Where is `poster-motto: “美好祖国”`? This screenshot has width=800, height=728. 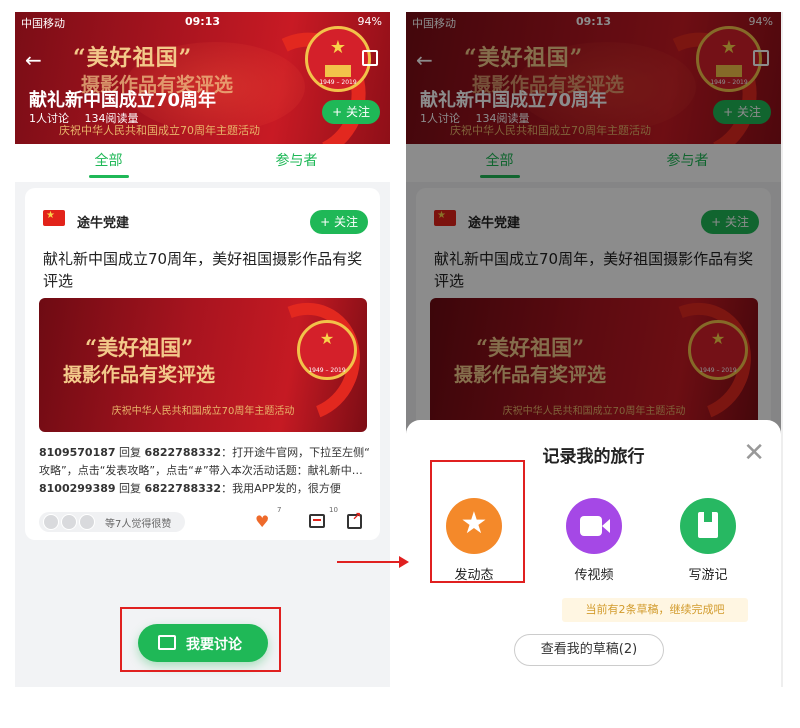 poster-motto: “美好祖国” is located at coordinates (139, 347).